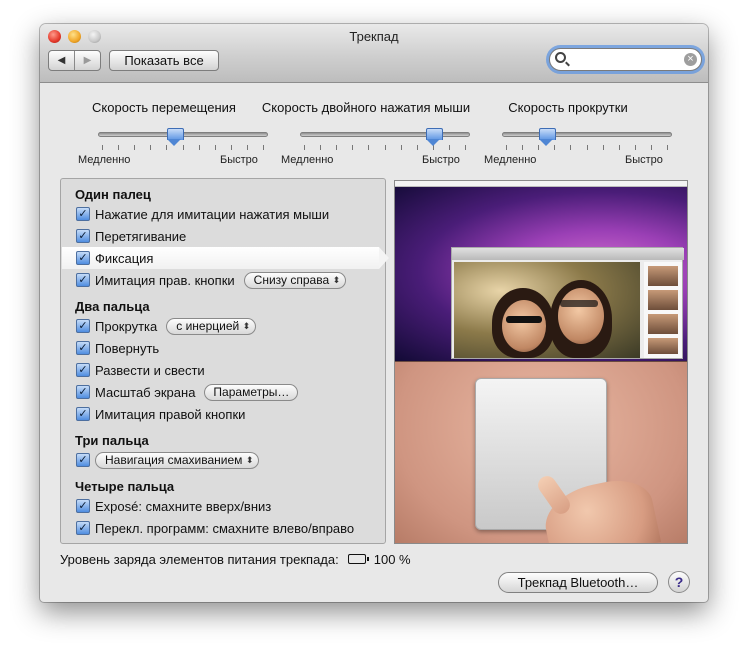 The width and height of the screenshot is (748, 656). What do you see at coordinates (212, 214) in the screenshot?
I see `tap-to-click-label: Нажатие для имитации нажатия мыши` at bounding box center [212, 214].